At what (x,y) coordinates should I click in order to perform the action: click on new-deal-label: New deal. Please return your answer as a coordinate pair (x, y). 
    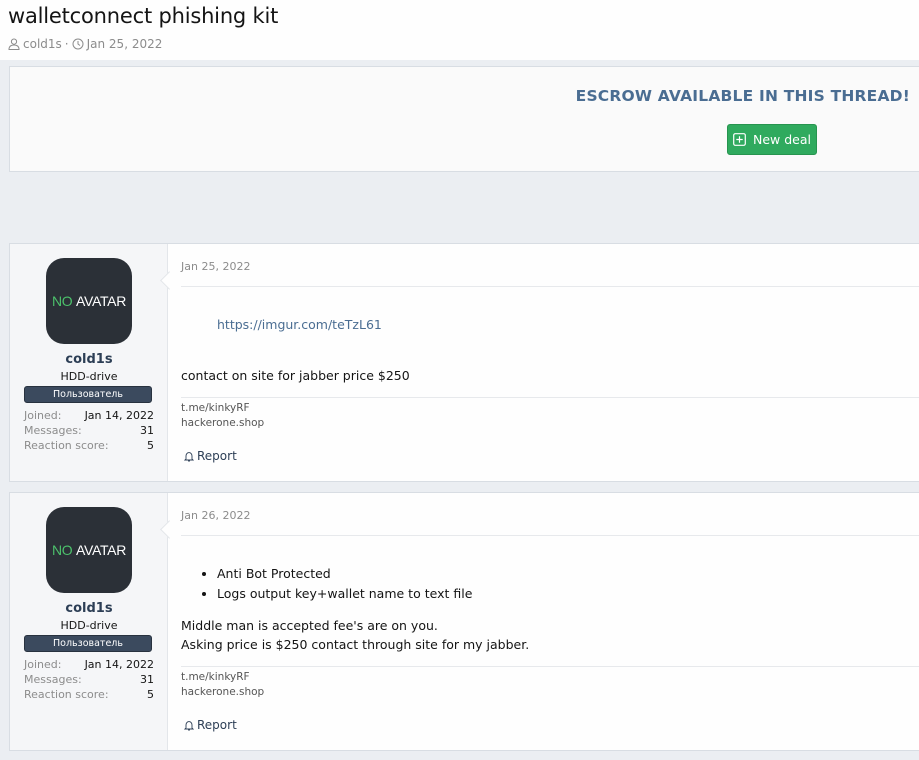
    Looking at the image, I should click on (782, 139).